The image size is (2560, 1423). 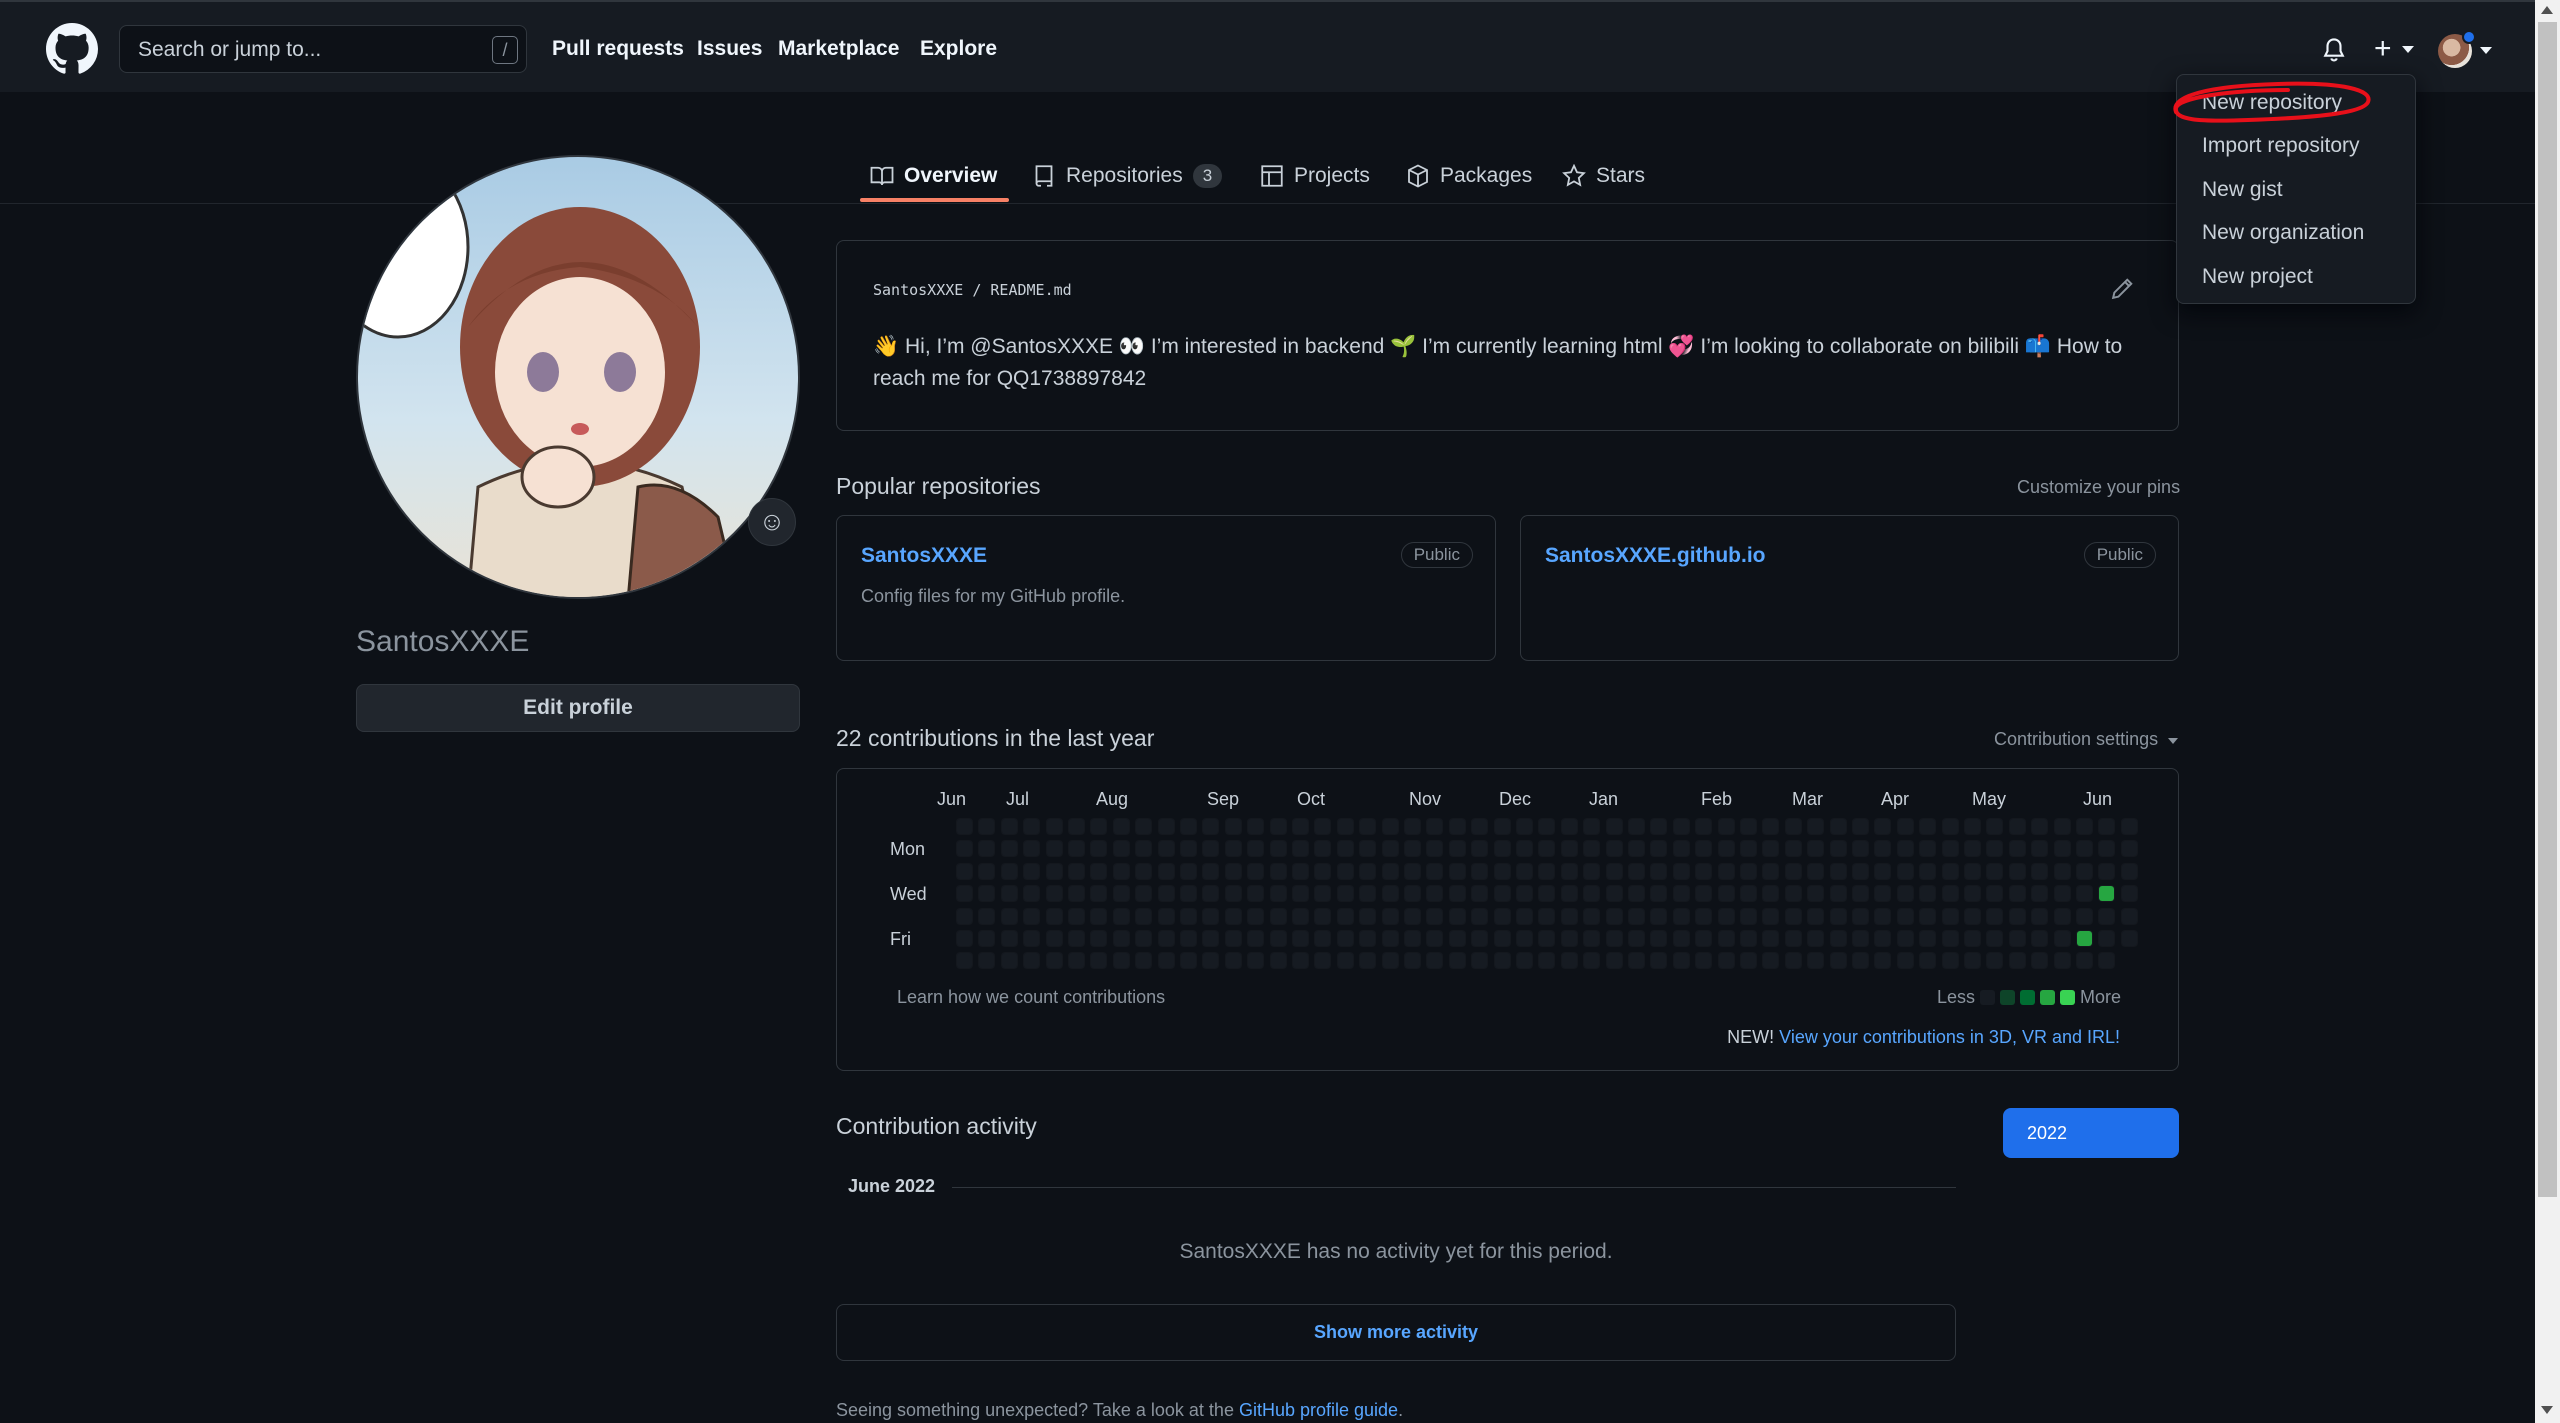 What do you see at coordinates (2076, 739) in the screenshot?
I see `contribution-settings-dropdown: Contribution settings` at bounding box center [2076, 739].